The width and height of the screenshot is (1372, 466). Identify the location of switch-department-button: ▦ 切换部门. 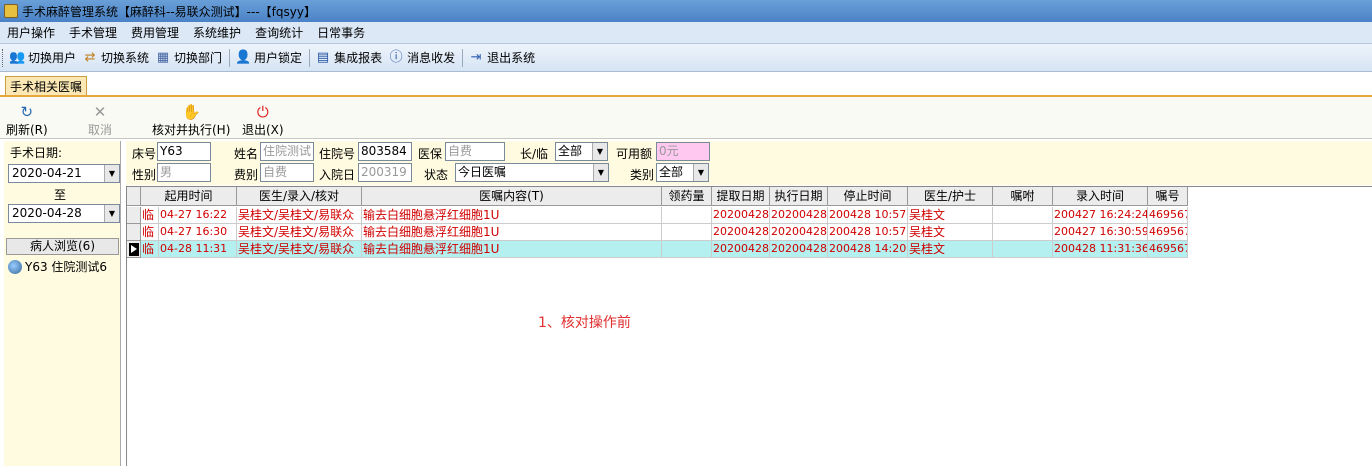
(188, 57).